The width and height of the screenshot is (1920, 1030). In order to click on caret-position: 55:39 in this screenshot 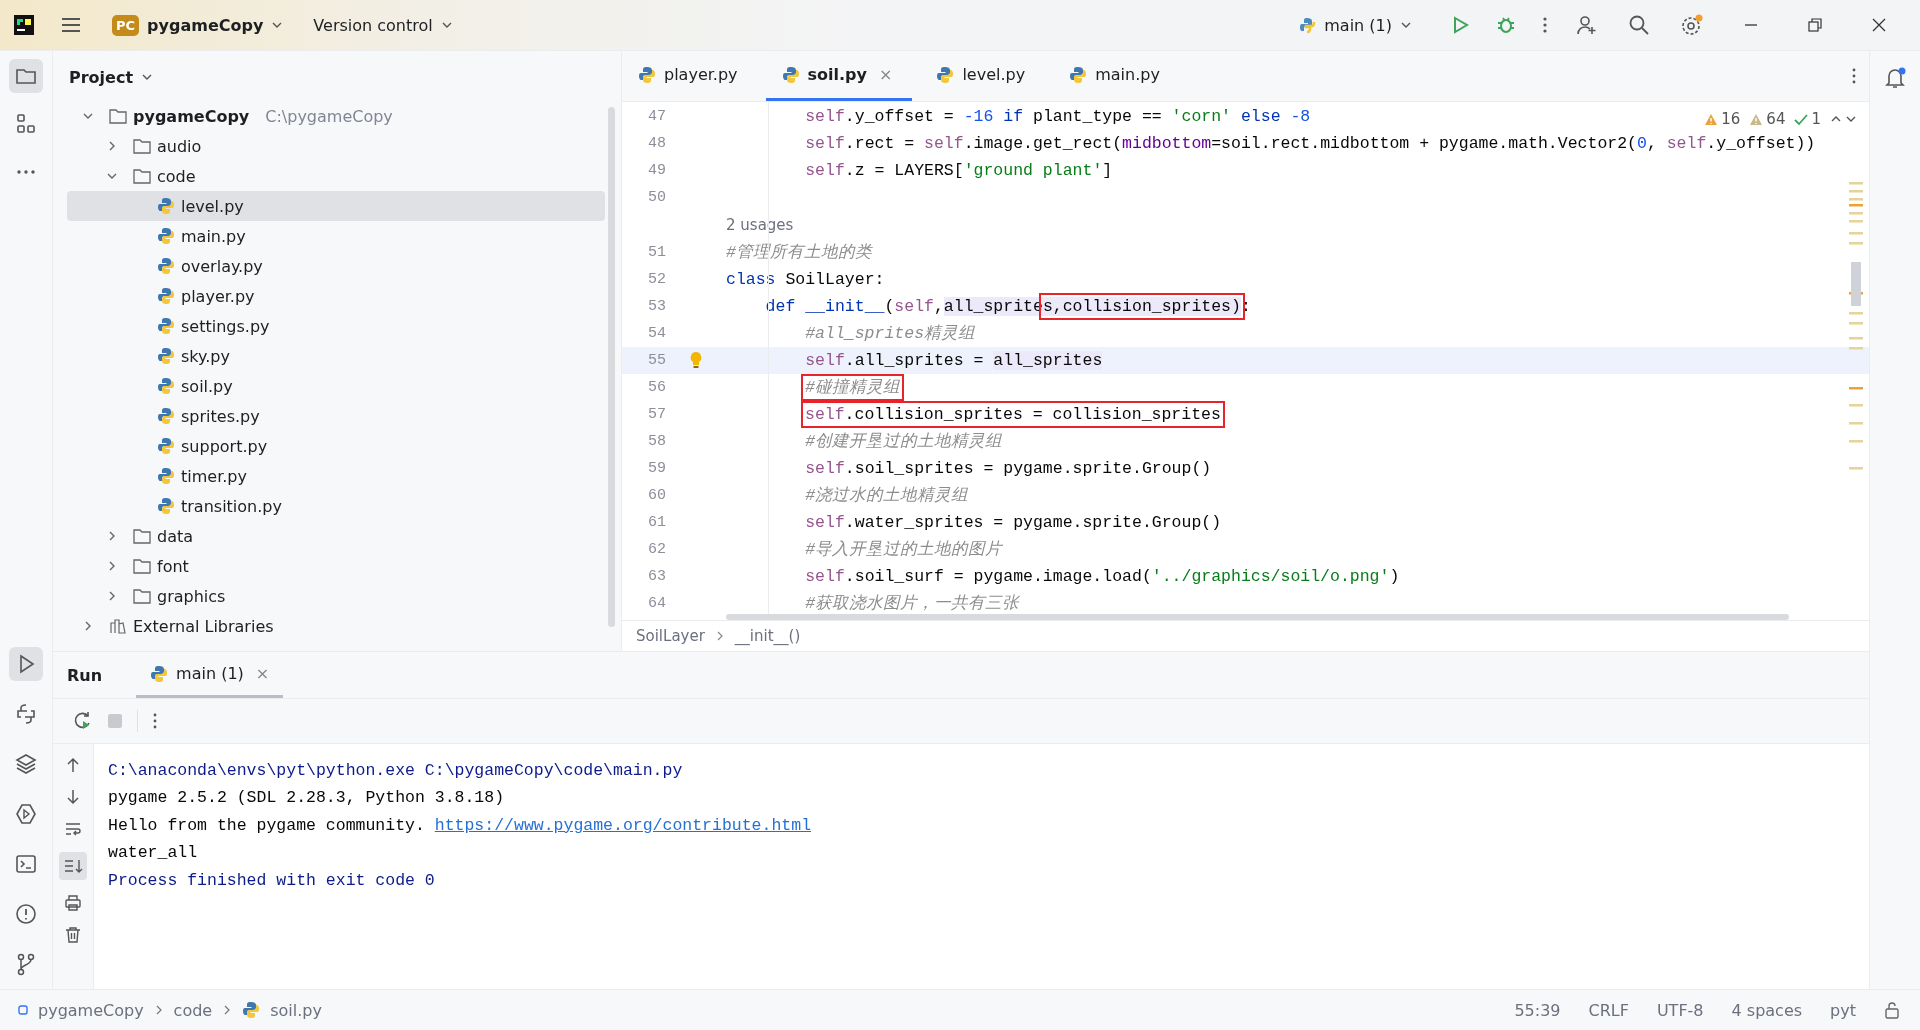, I will do `click(1537, 1010)`.